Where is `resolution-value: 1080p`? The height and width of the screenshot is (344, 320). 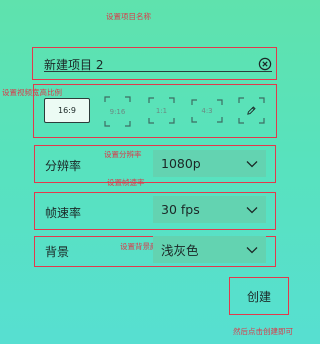 resolution-value: 1080p is located at coordinates (181, 163).